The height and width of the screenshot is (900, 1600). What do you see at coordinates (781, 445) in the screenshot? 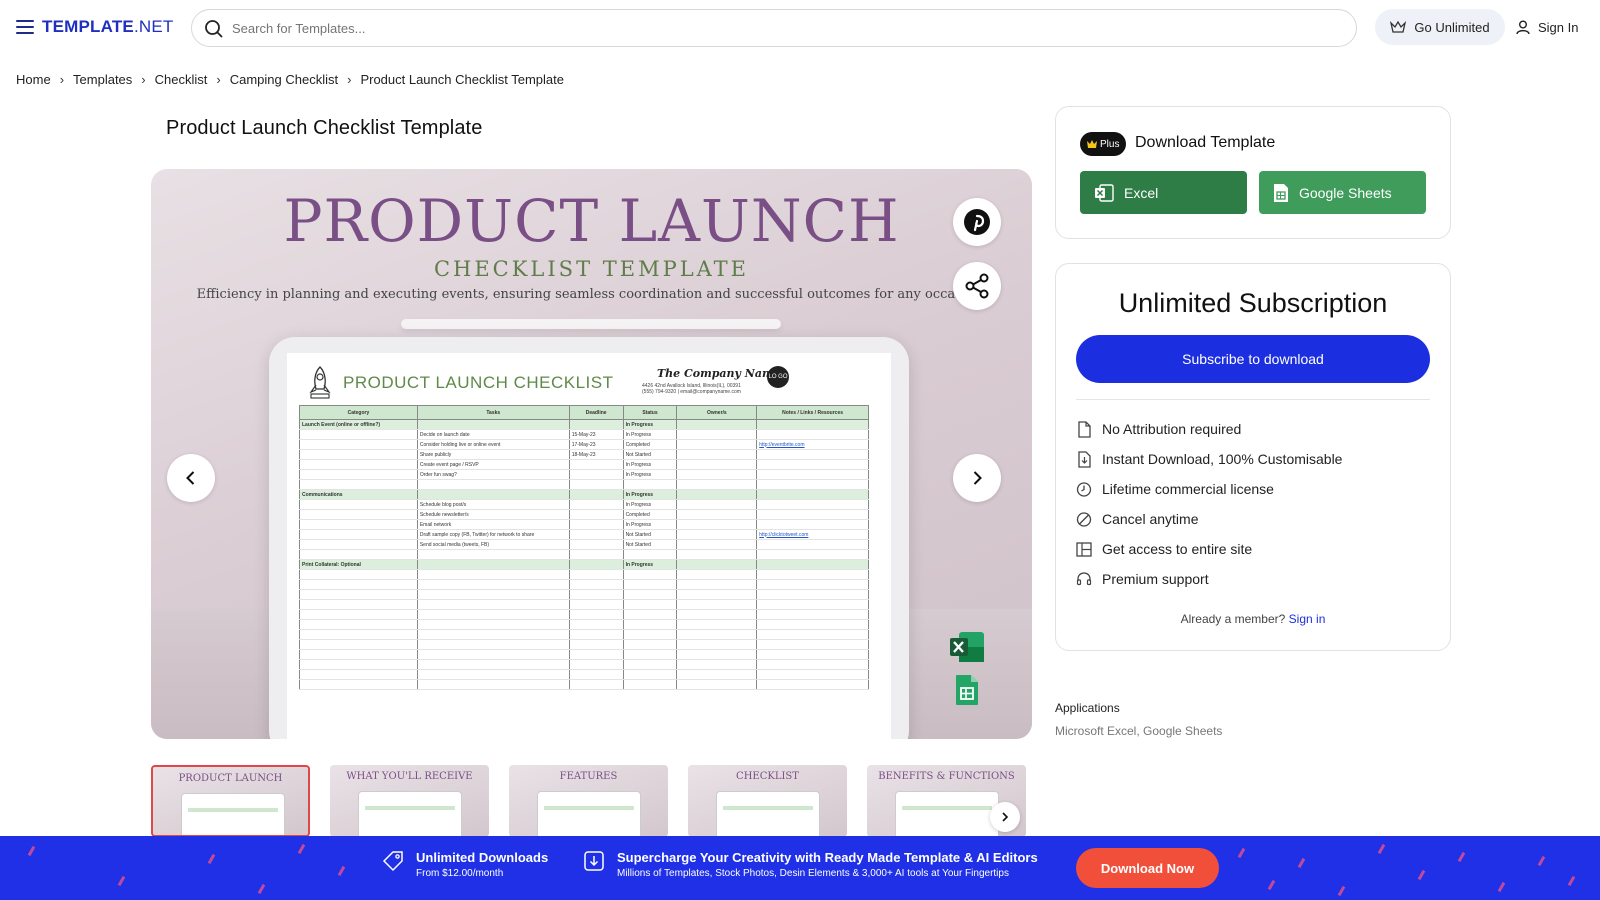
I see `resource-link: http://eventbrite.com` at bounding box center [781, 445].